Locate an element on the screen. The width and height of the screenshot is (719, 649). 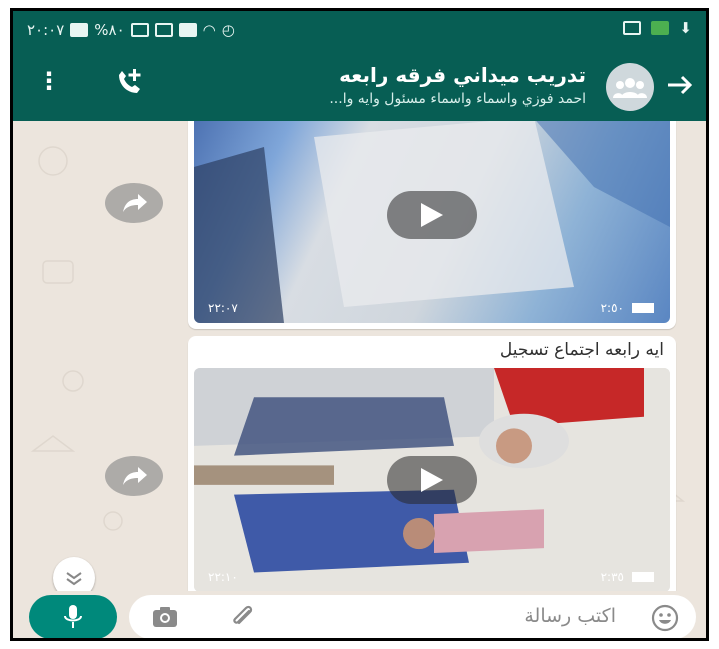
scroll-down-button is located at coordinates (74, 574).